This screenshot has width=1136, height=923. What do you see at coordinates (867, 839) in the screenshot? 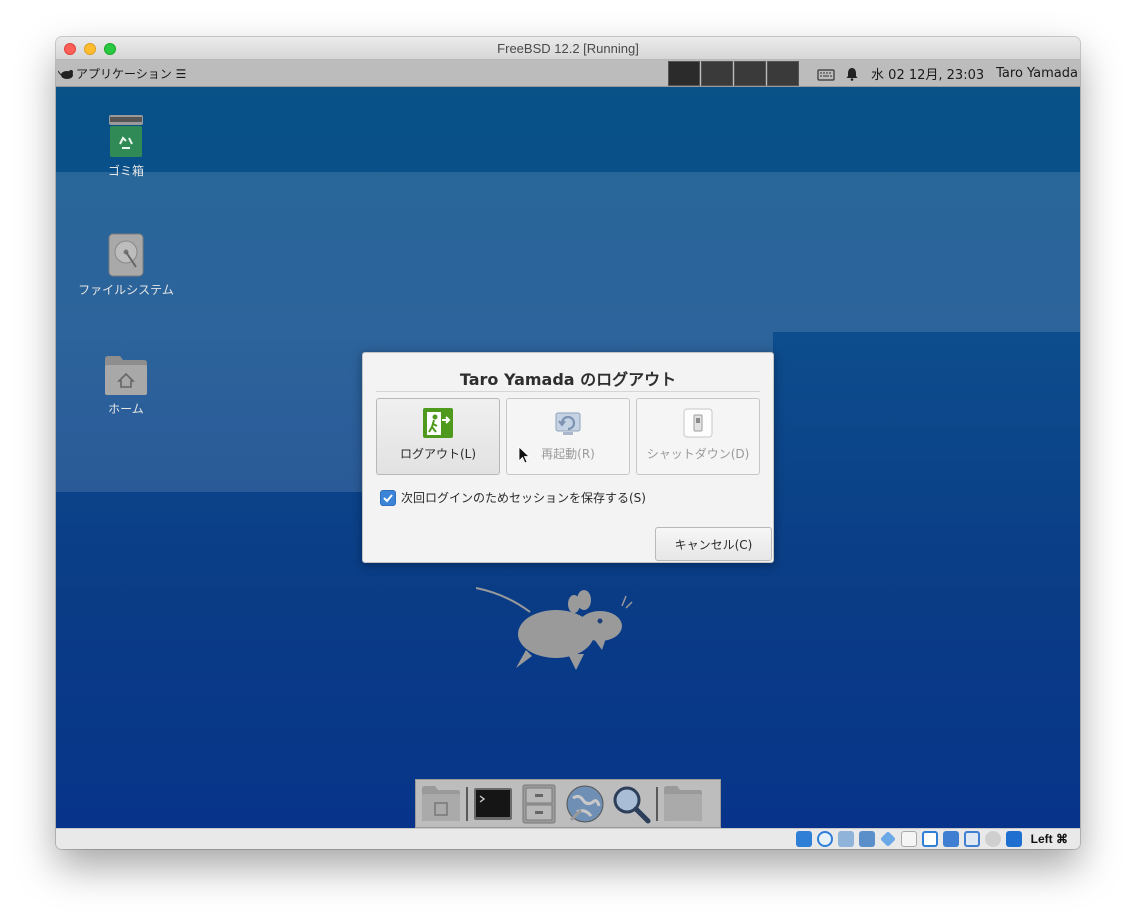
I see `network-icon` at bounding box center [867, 839].